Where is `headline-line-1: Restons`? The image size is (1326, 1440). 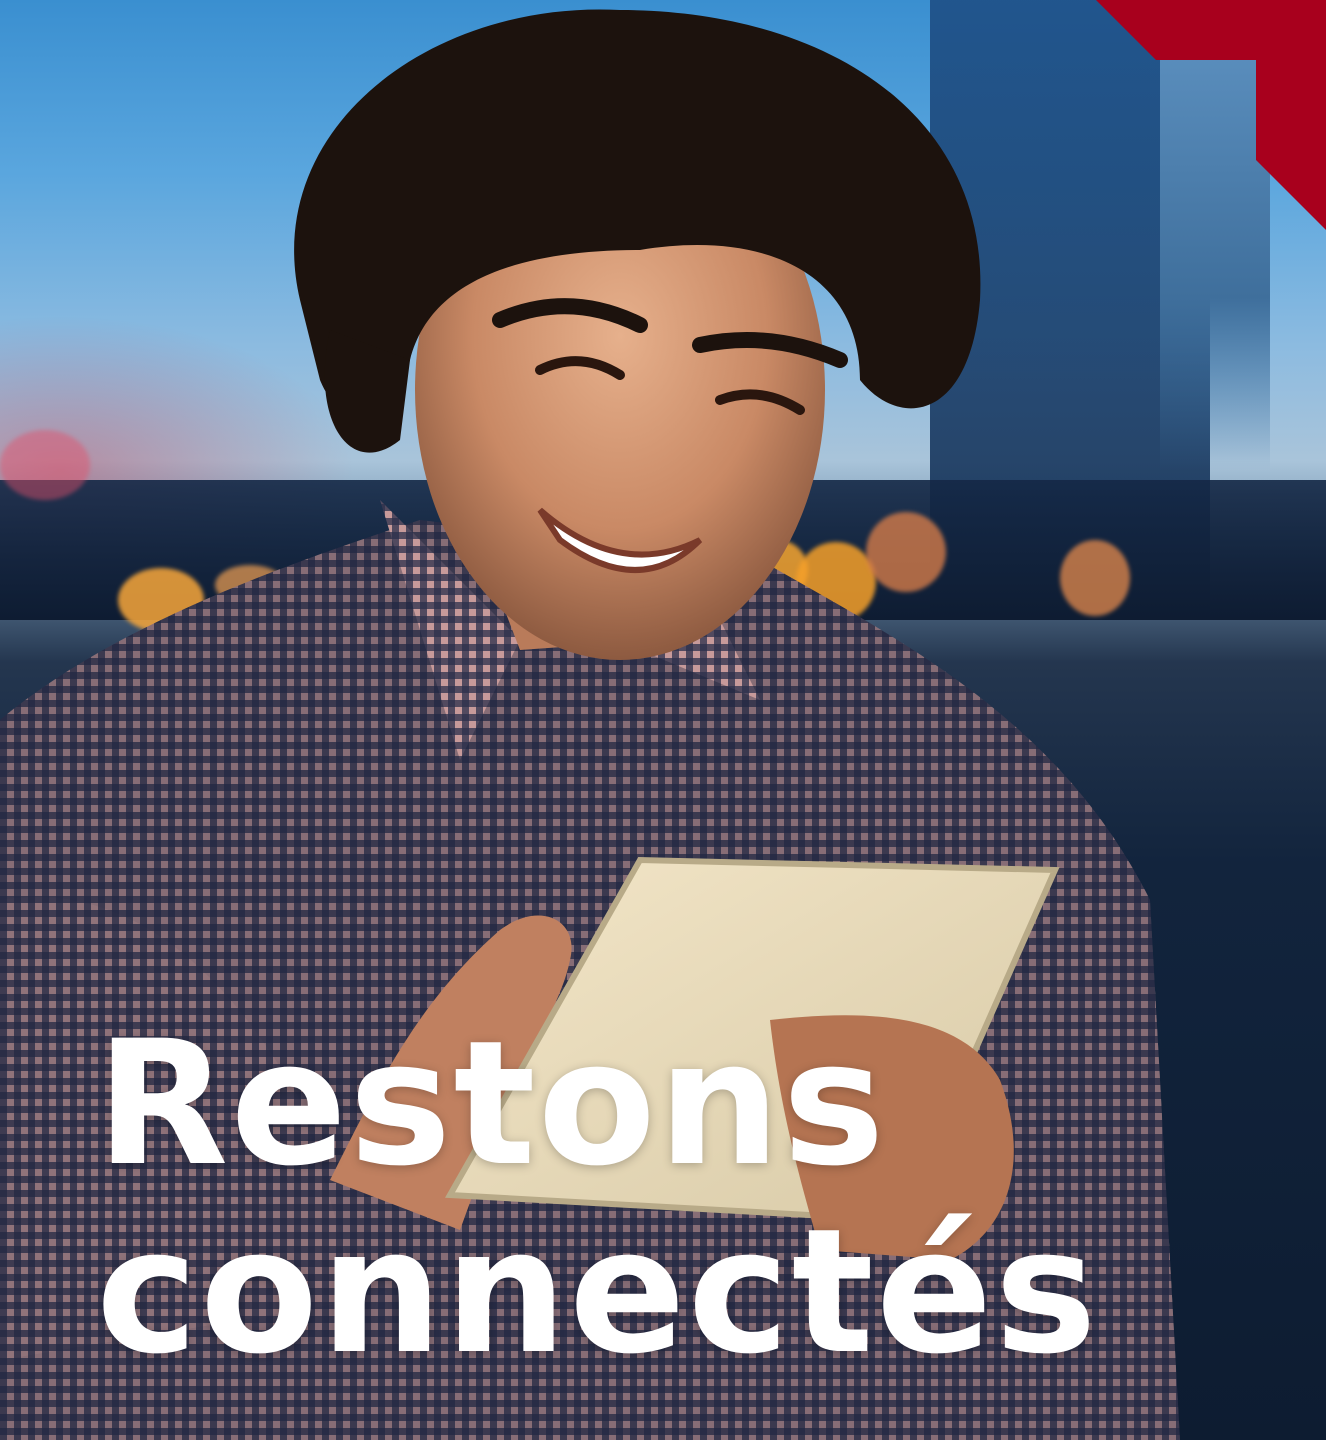
headline-line-1: Restons is located at coordinates (491, 1103).